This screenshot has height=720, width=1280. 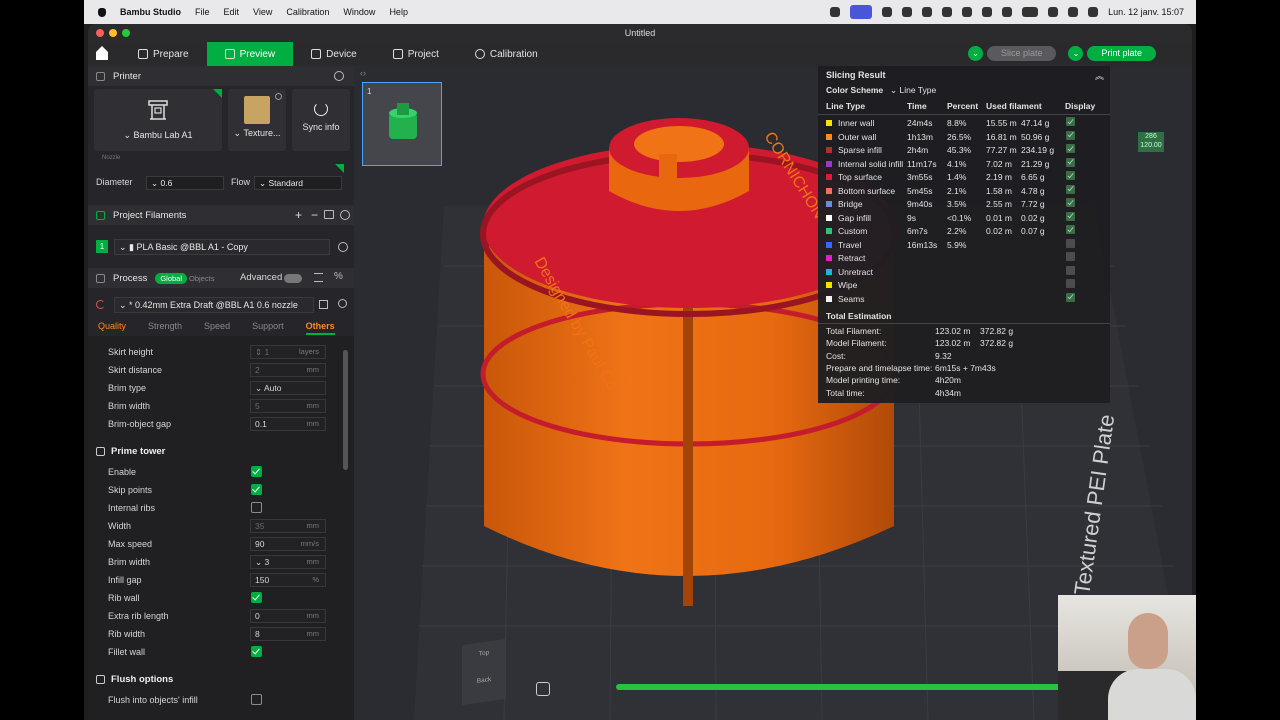 I want to click on internal-ribs-checkbox, so click(x=256, y=507).